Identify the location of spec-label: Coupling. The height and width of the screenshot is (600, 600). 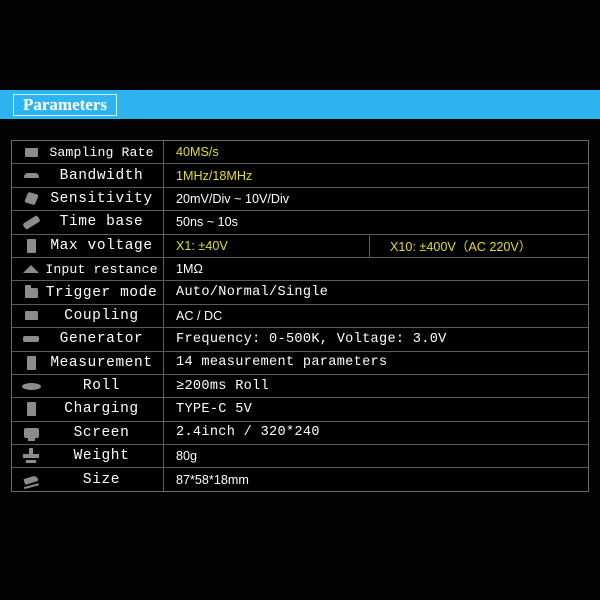
(101, 315).